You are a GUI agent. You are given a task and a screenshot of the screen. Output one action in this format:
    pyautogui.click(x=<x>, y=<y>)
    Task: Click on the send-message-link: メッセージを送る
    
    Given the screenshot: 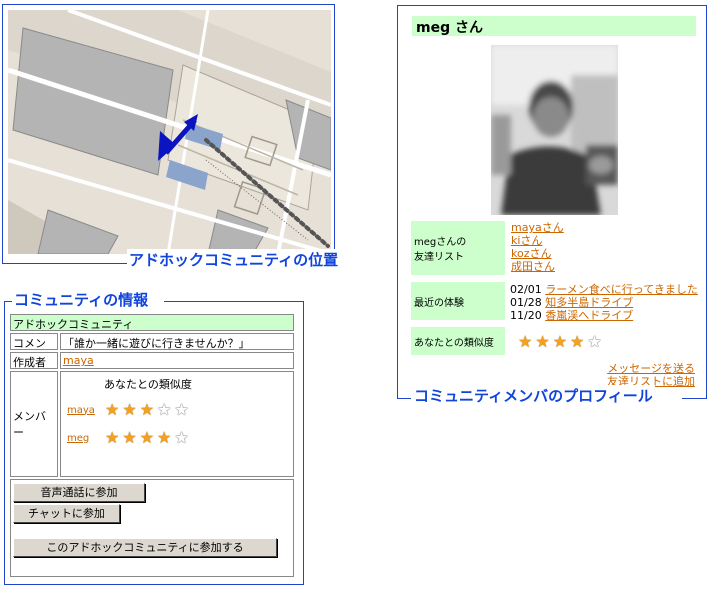 What is the action you would take?
    pyautogui.click(x=651, y=368)
    